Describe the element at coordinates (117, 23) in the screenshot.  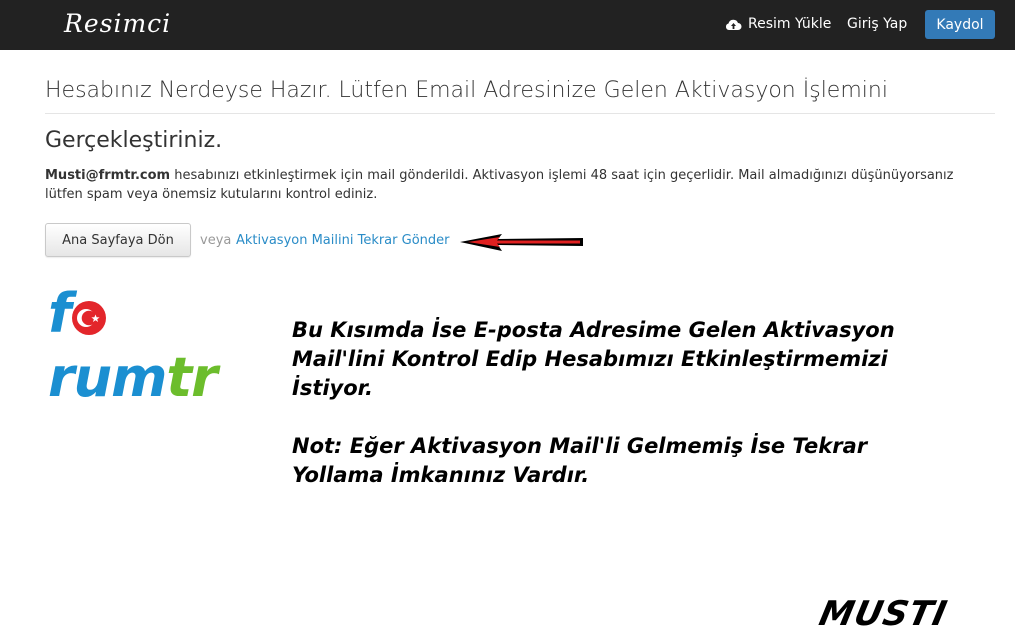
I see `brand-logo: Resimci` at that location.